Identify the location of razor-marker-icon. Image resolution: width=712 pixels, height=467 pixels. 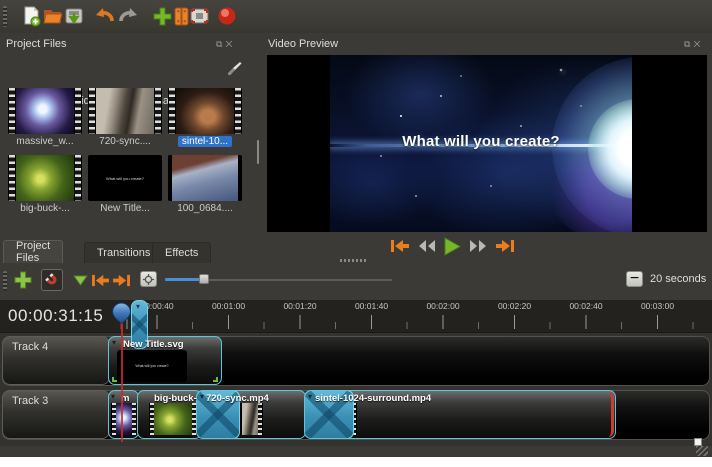
(80, 280).